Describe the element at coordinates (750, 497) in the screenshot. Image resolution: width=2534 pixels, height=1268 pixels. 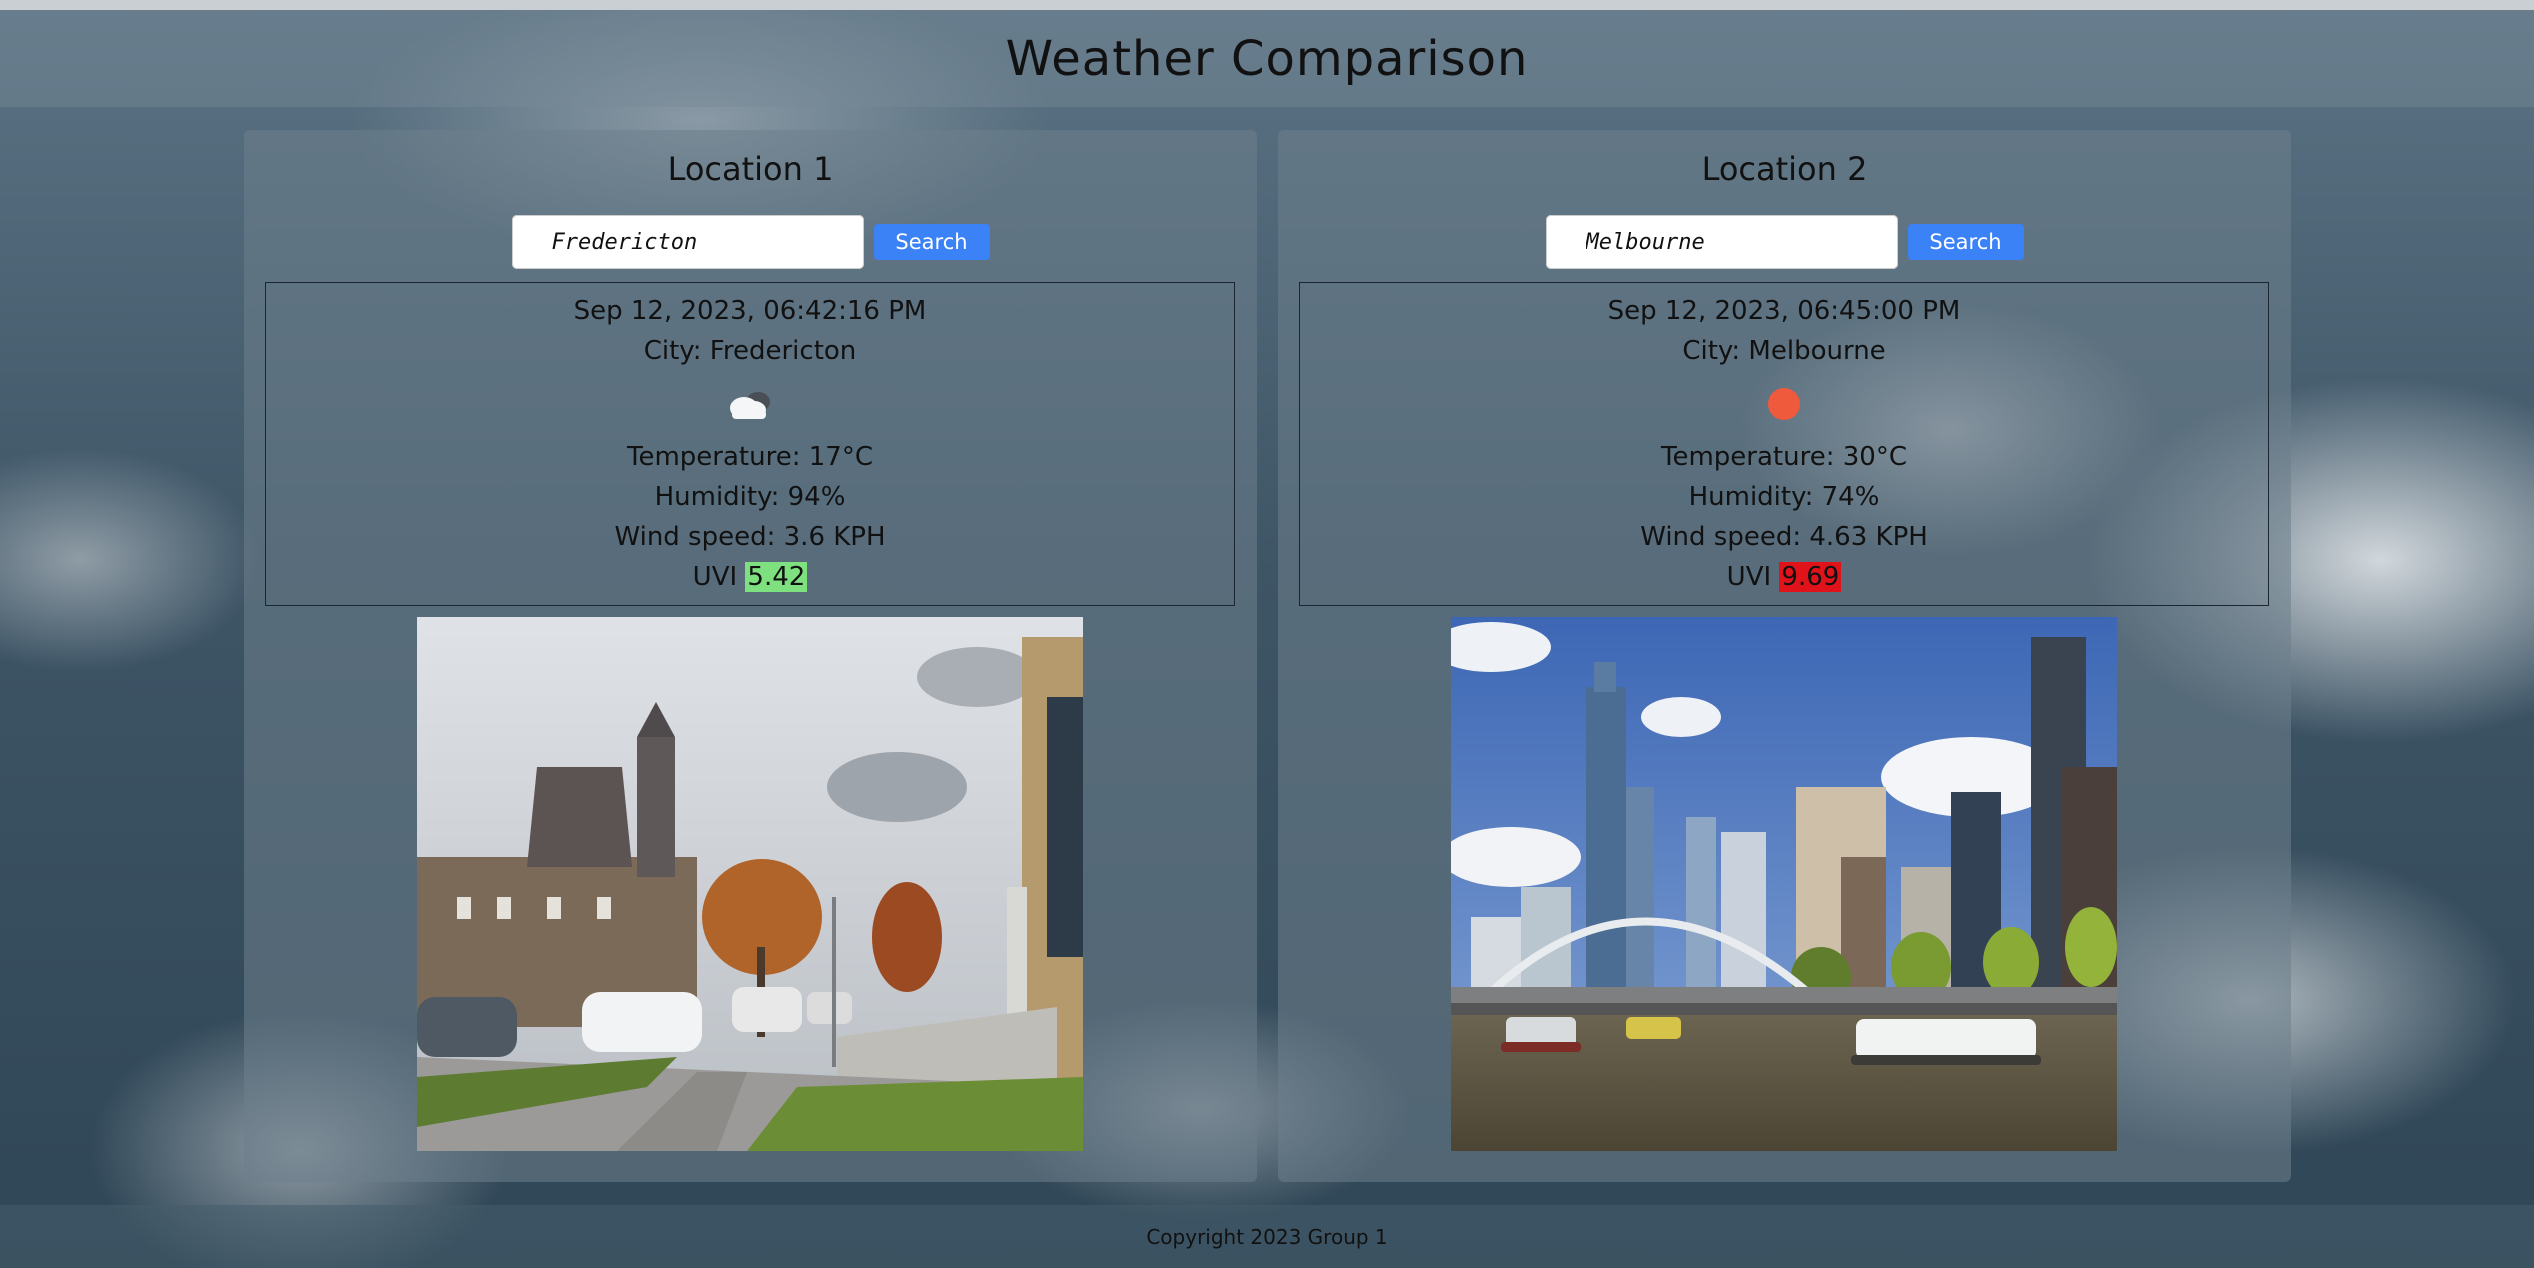
I see `weather-humidity: Humidity: 94%` at that location.